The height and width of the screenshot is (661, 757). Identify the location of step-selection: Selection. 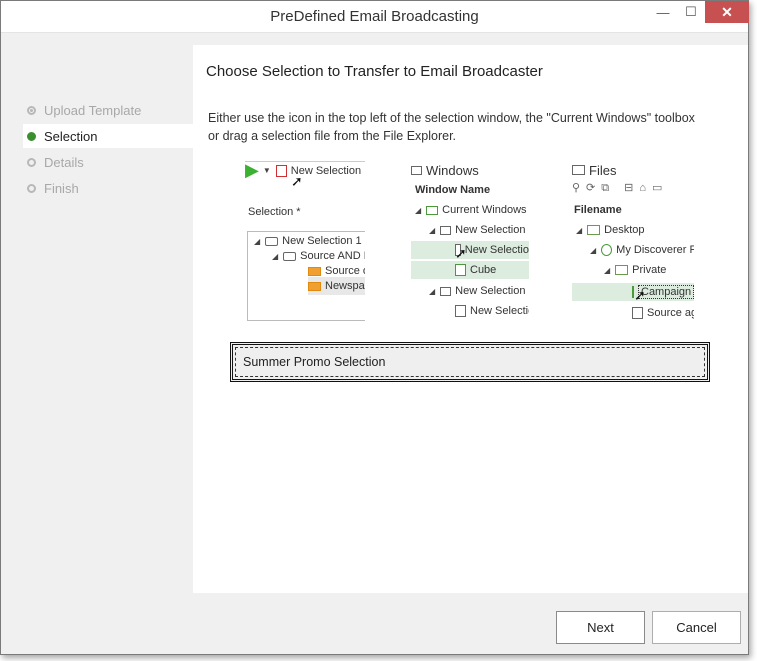
(108, 136).